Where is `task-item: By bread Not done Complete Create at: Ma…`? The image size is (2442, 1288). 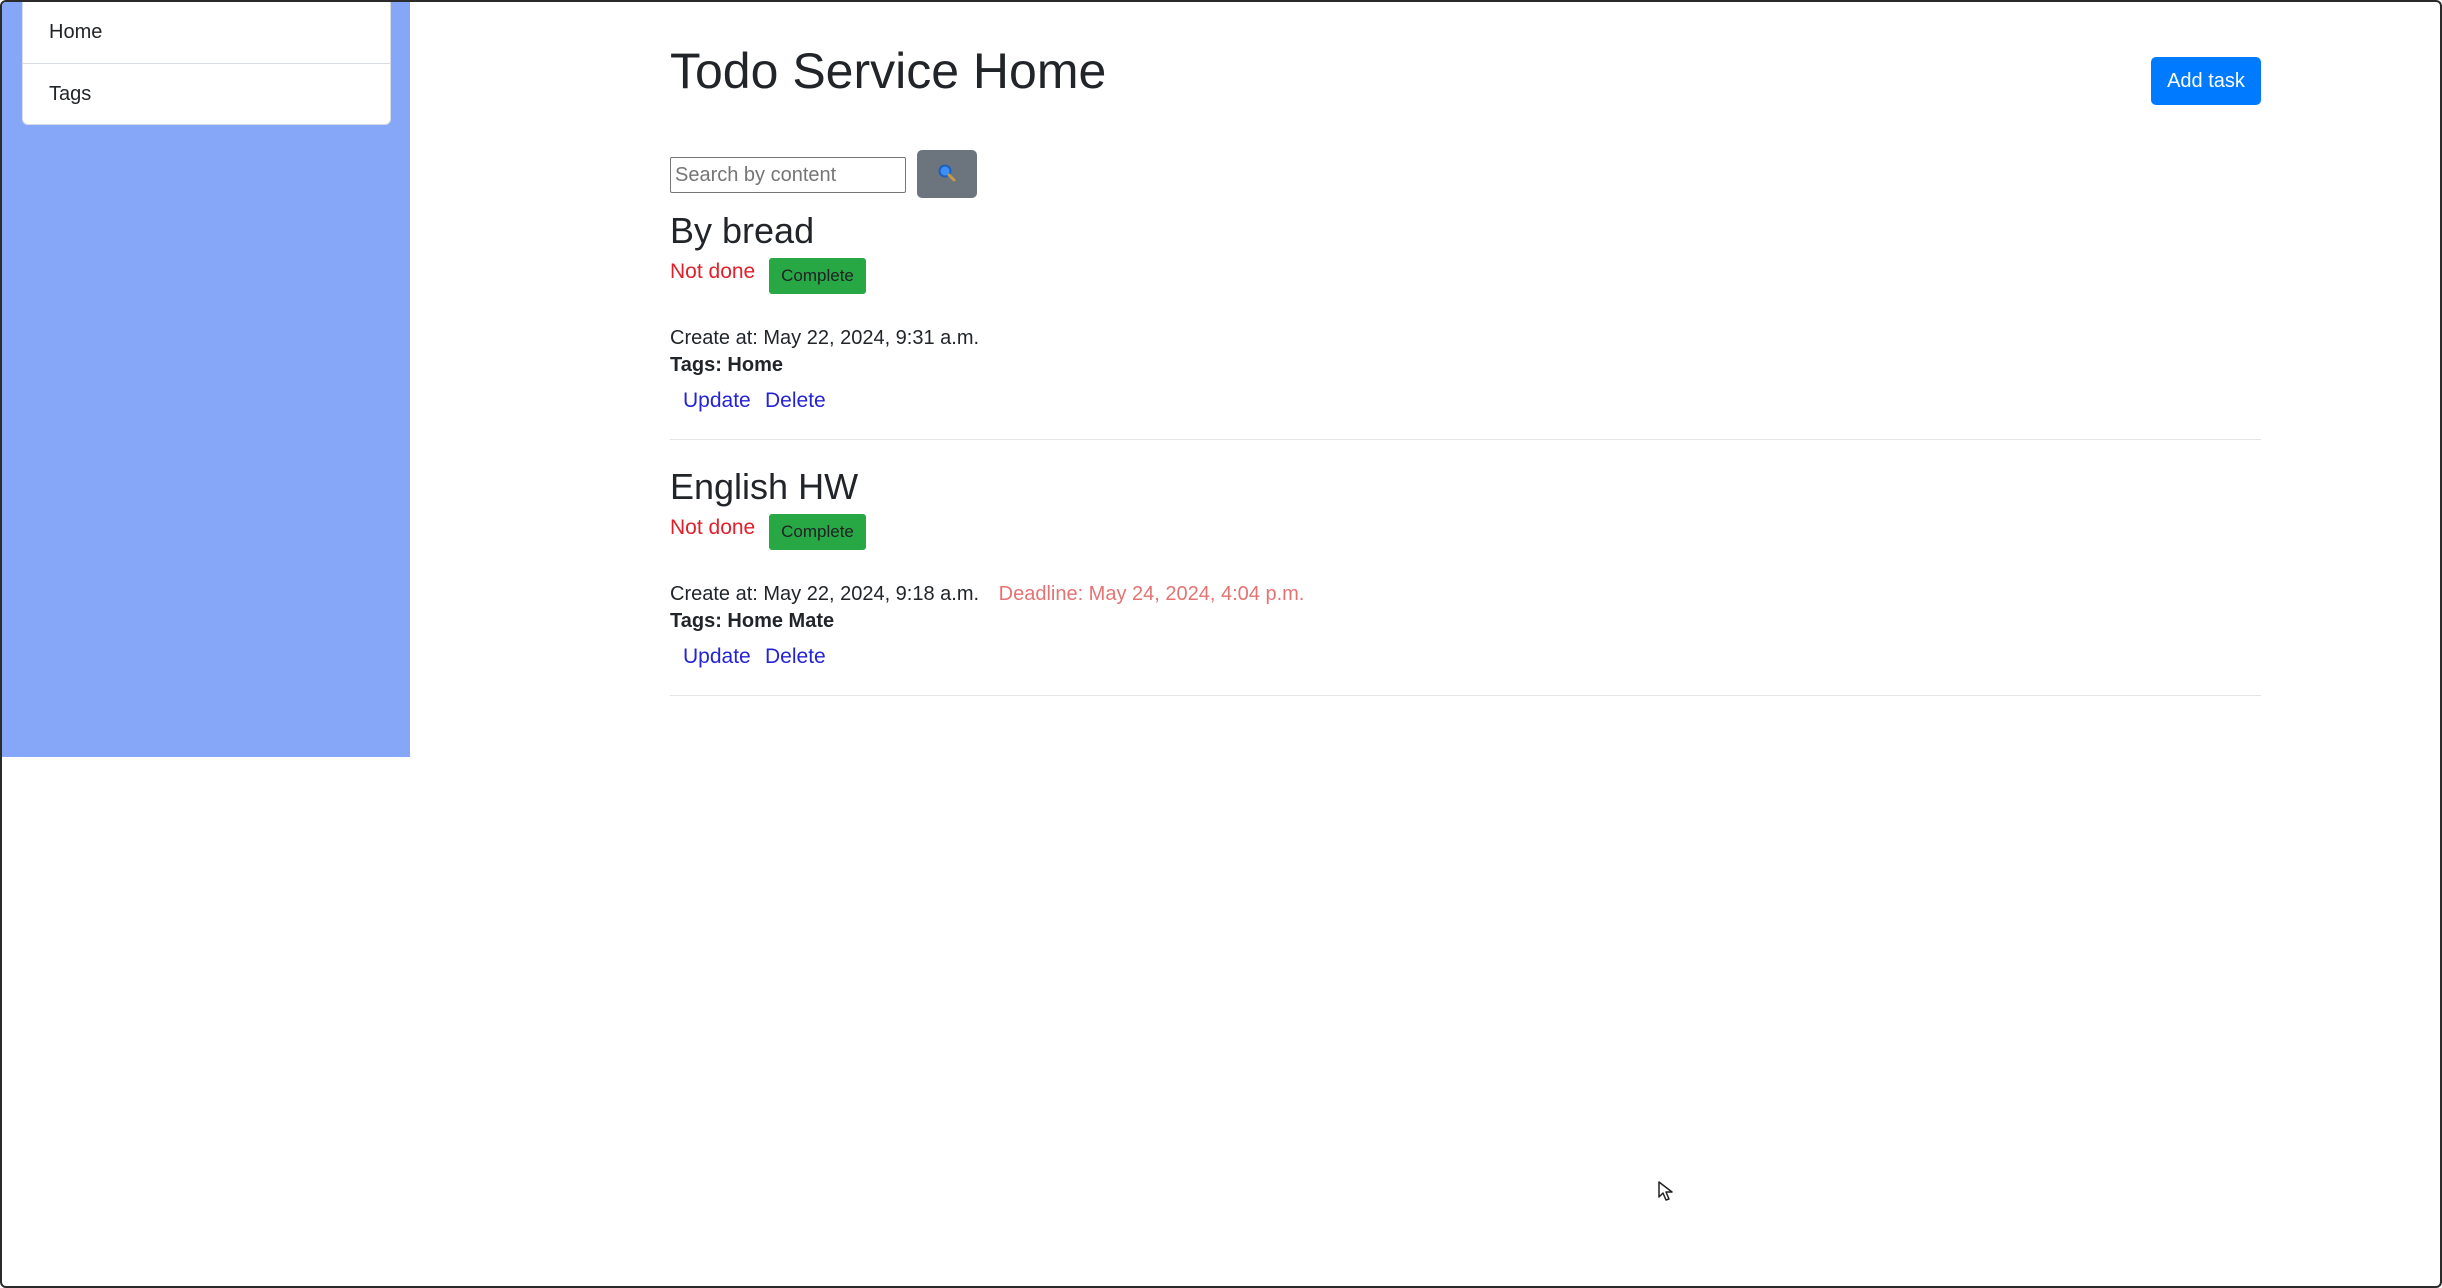
task-item: By bread Not done Complete Create at: Ma… is located at coordinates (1465, 325).